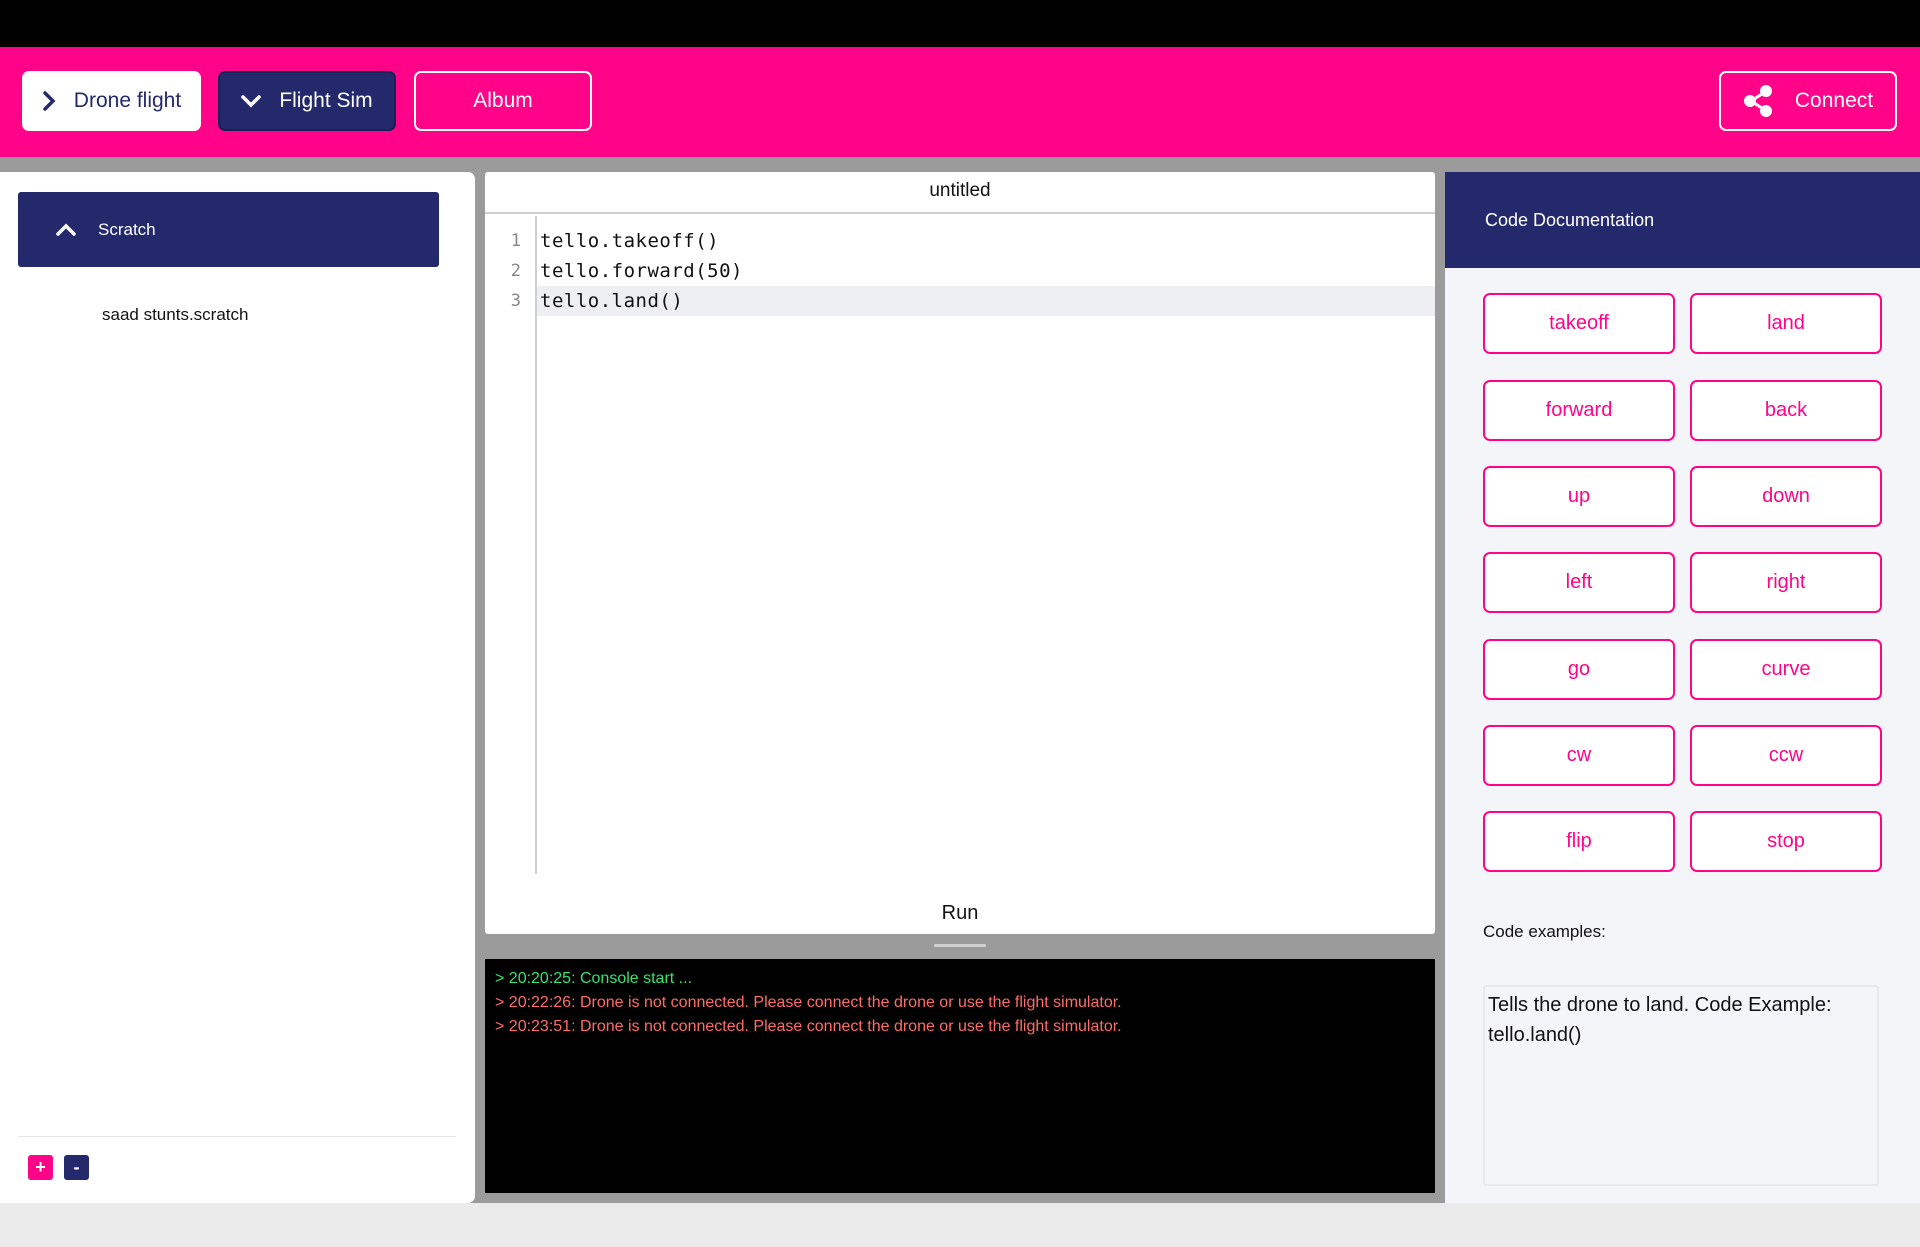 The height and width of the screenshot is (1247, 1920). What do you see at coordinates (630, 241) in the screenshot?
I see `code-text: tello.takeoff()` at bounding box center [630, 241].